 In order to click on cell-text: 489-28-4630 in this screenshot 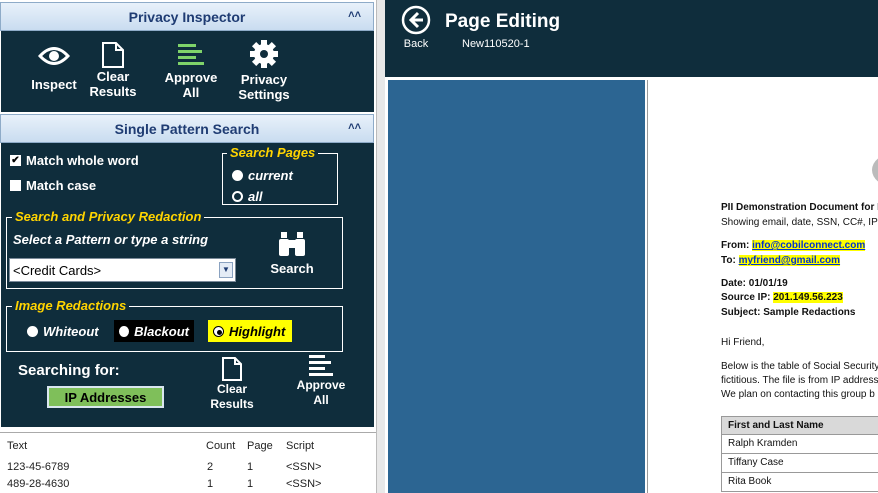, I will do `click(38, 484)`.